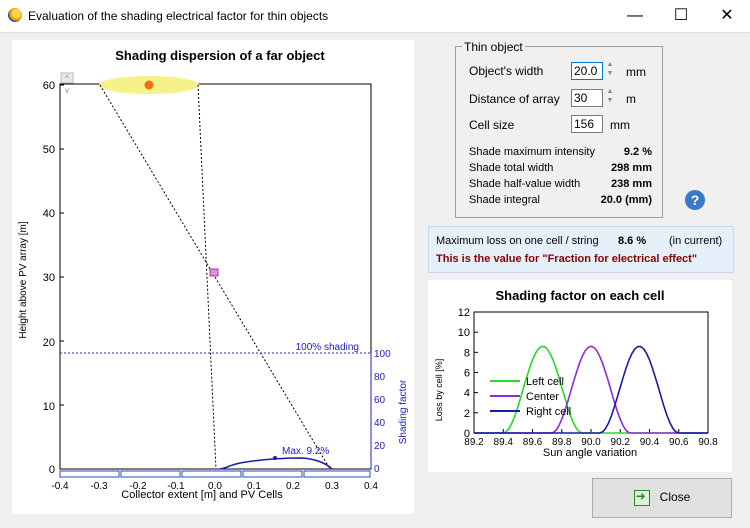 The height and width of the screenshot is (528, 750). Describe the element at coordinates (695, 200) in the screenshot. I see `help-icon: ?` at that location.